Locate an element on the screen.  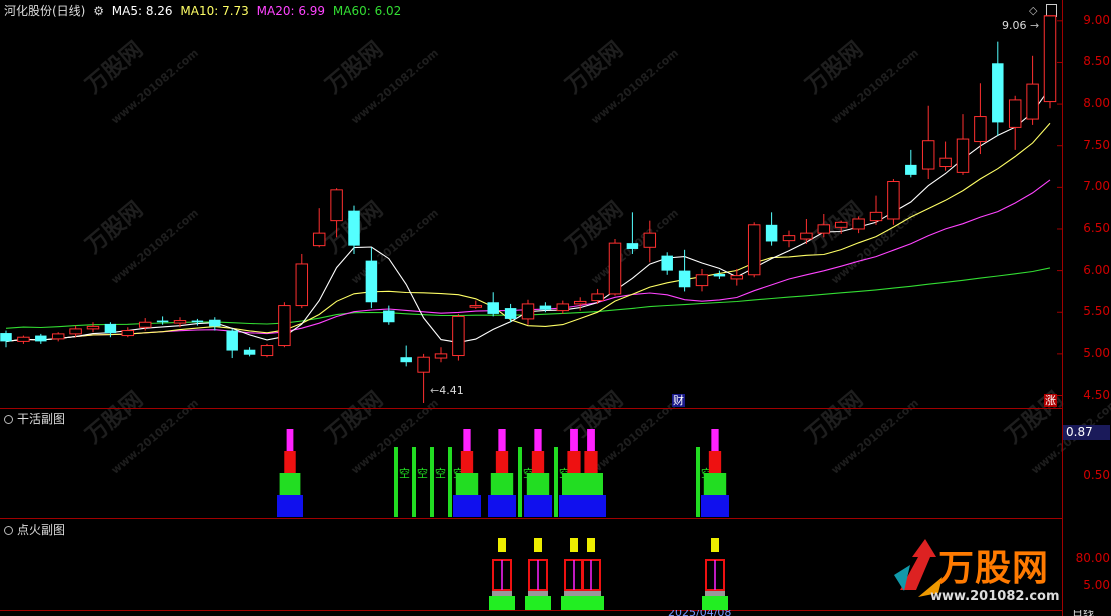
stack-blue is located at coordinates (290, 506).